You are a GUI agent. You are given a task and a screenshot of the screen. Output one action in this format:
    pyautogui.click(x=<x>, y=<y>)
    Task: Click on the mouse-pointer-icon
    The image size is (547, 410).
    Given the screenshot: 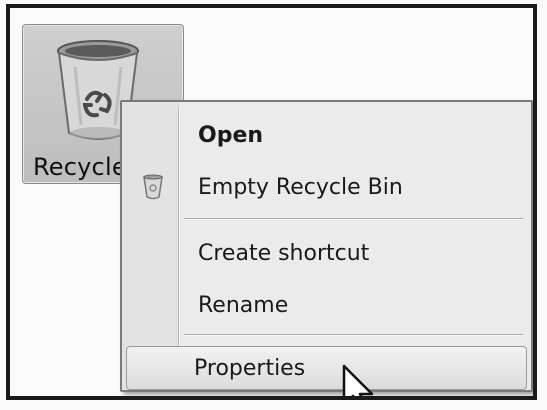 What is the action you would take?
    pyautogui.click(x=358, y=380)
    